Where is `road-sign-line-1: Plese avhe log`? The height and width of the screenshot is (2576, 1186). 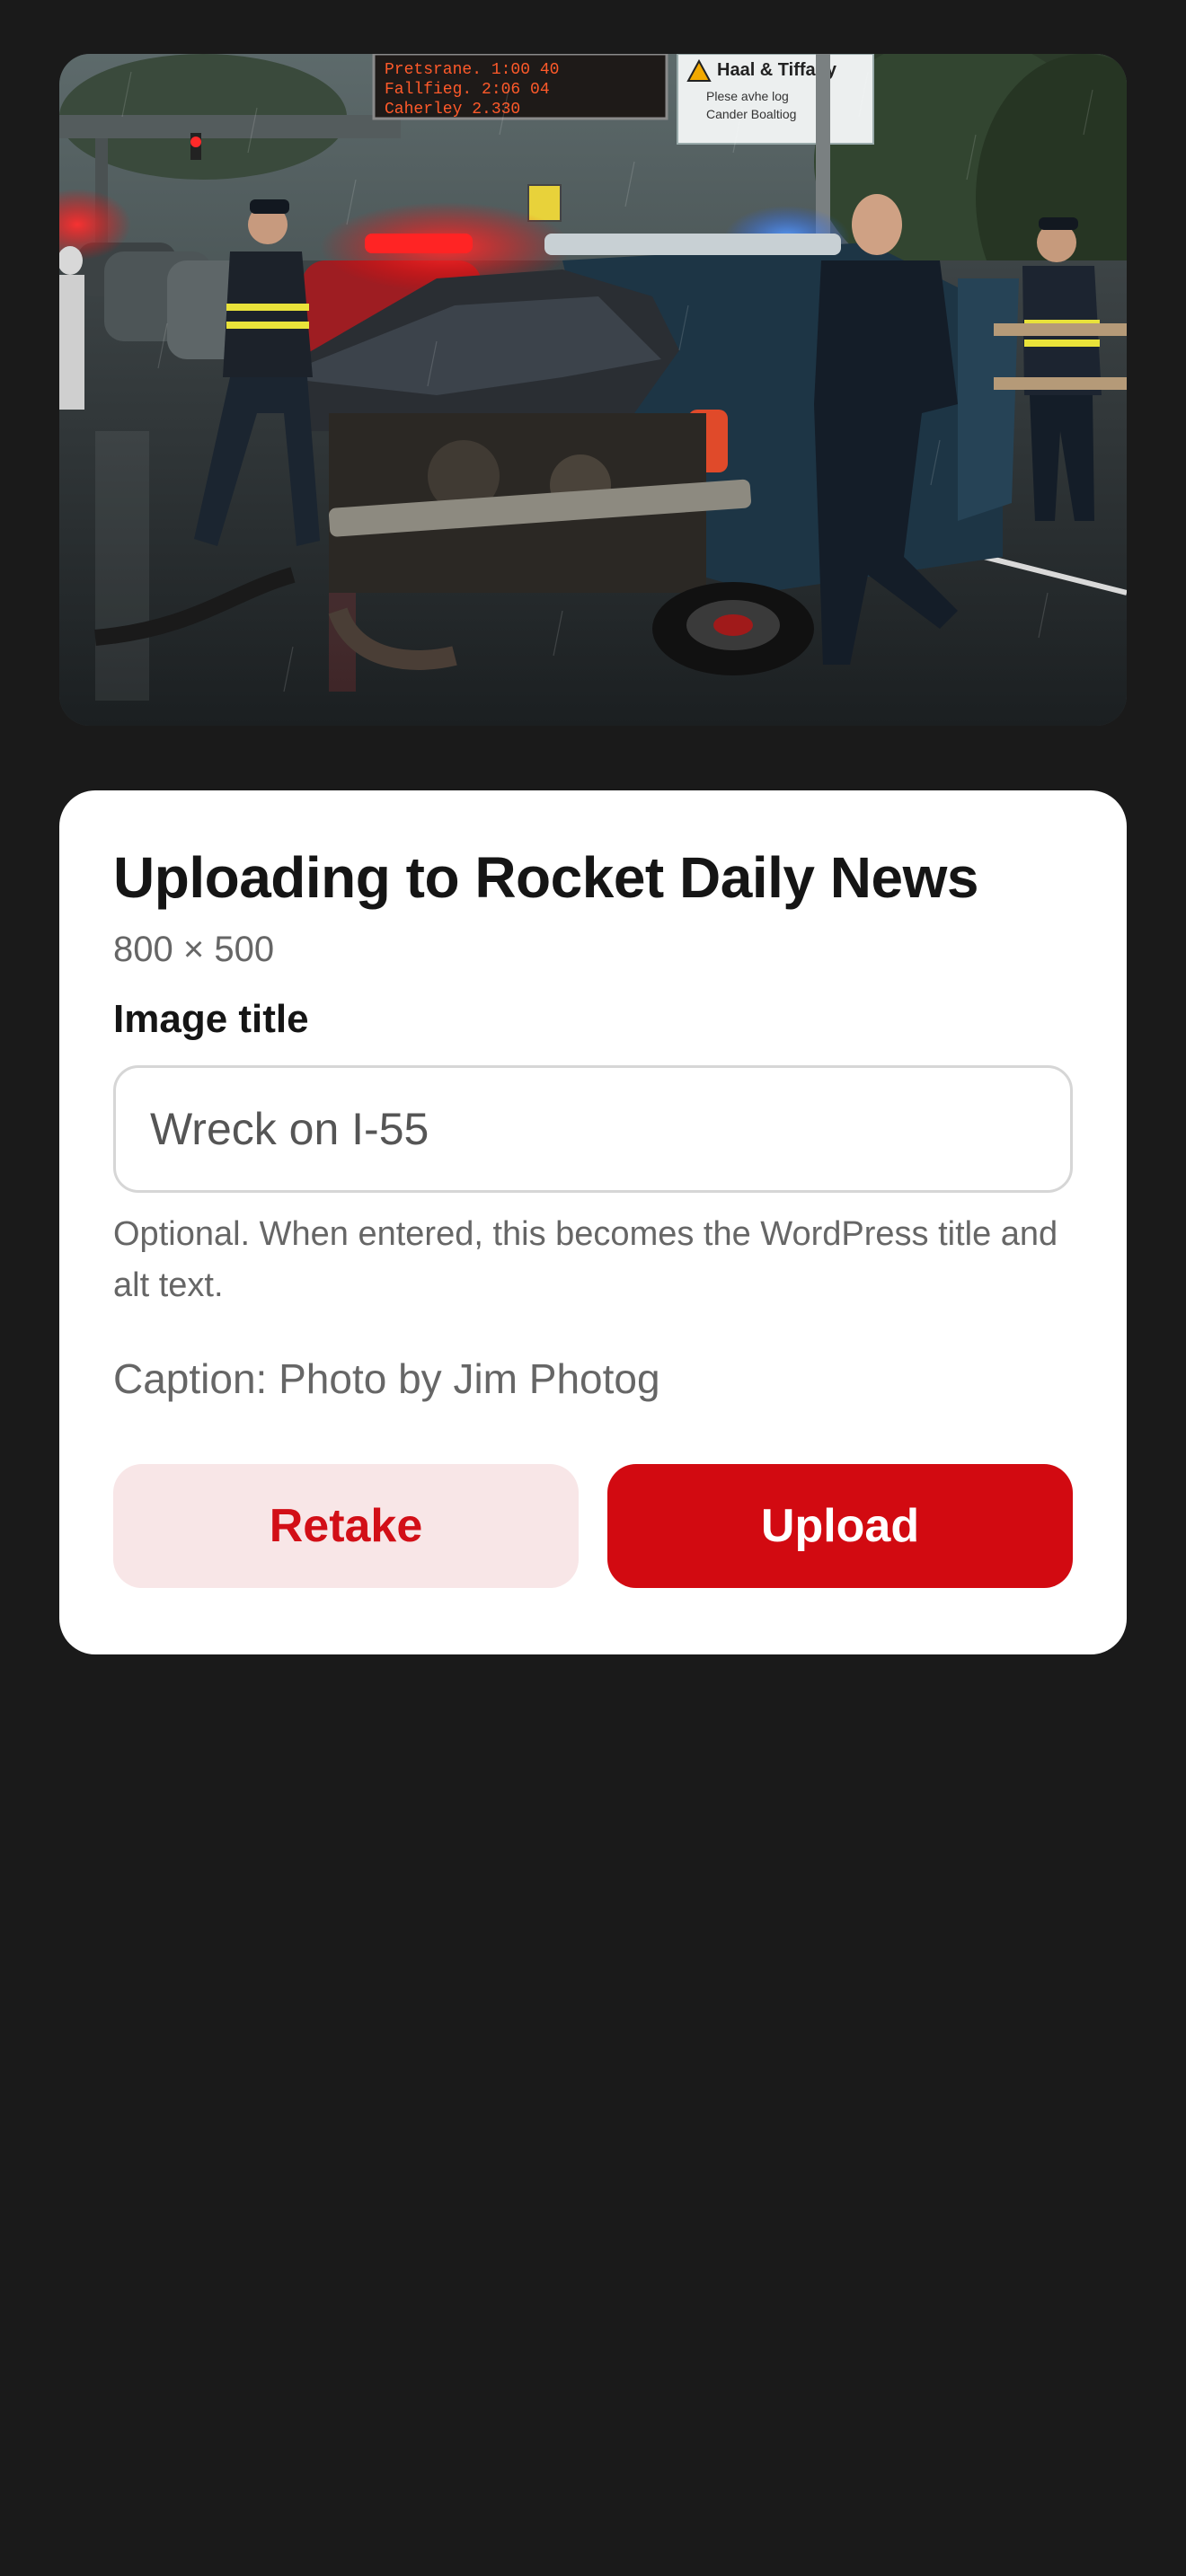 road-sign-line-1: Plese avhe log is located at coordinates (747, 96).